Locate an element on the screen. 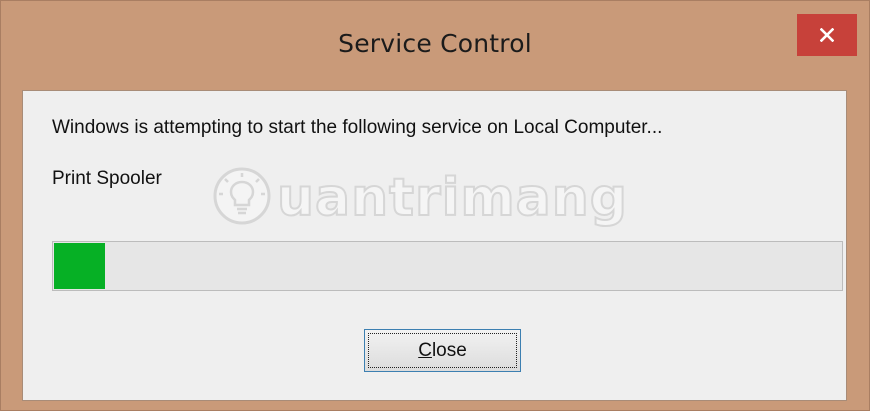 The width and height of the screenshot is (870, 411). progress-bar is located at coordinates (447, 266).